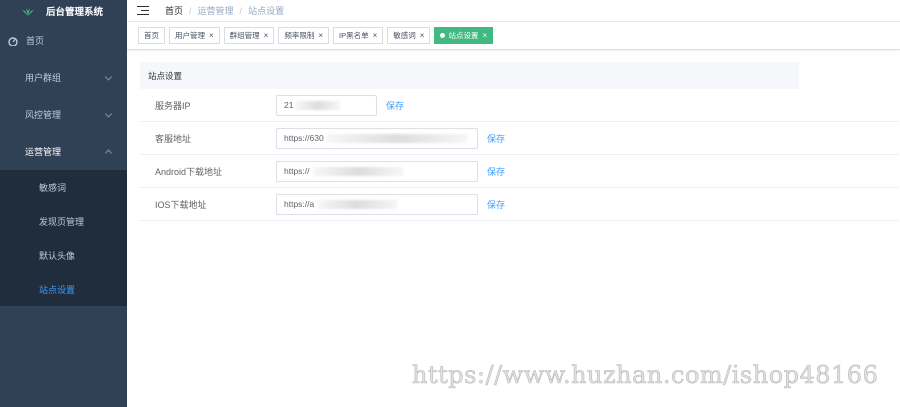 This screenshot has height=407, width=900. I want to click on tag-label: 首页, so click(151, 35).